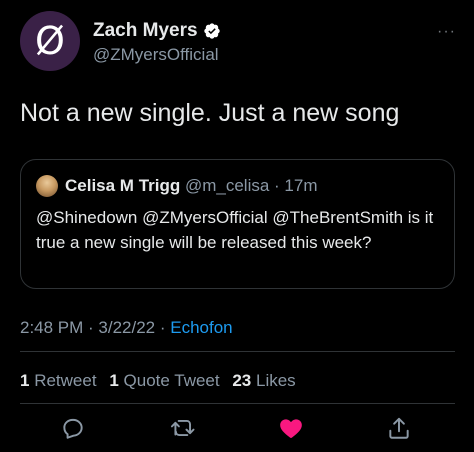 The width and height of the screenshot is (474, 452). Describe the element at coordinates (25, 380) in the screenshot. I see `retweets-count: 1` at that location.